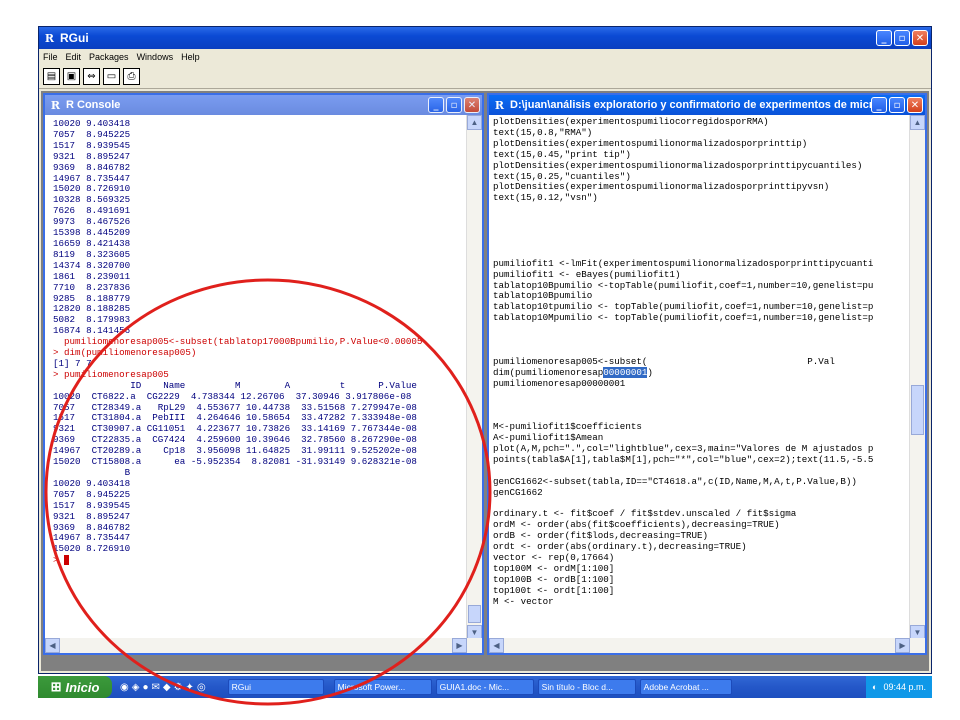  Describe the element at coordinates (559, 383) in the screenshot. I see `editor-line: pumiliomenoresap00000001` at that location.